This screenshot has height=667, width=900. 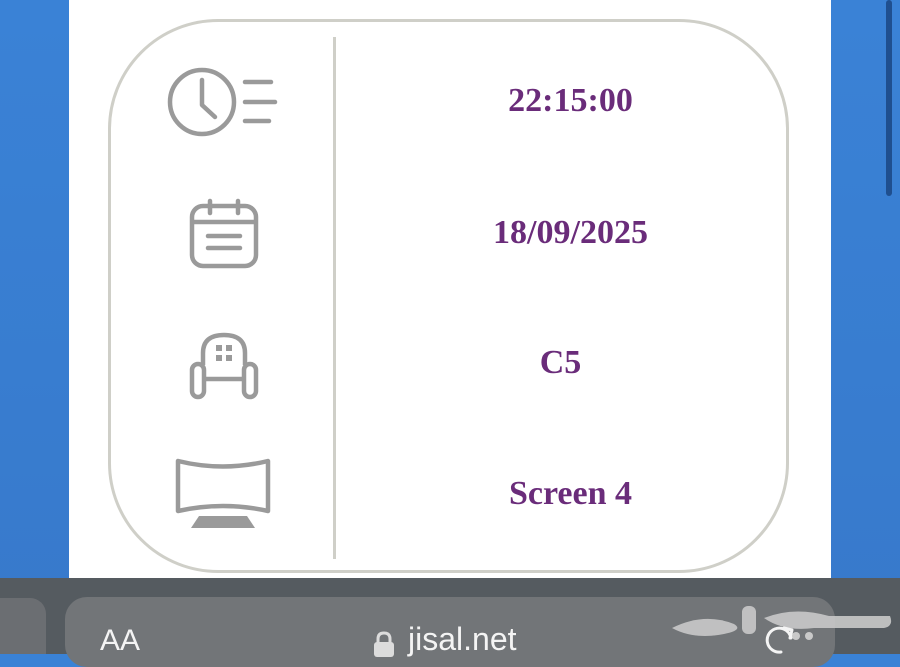 I want to click on calendar-icon, so click(x=224, y=234).